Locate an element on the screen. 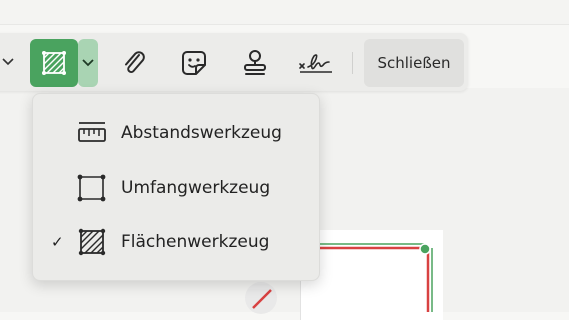  area-tool-dropdown-button is located at coordinates (88, 63).